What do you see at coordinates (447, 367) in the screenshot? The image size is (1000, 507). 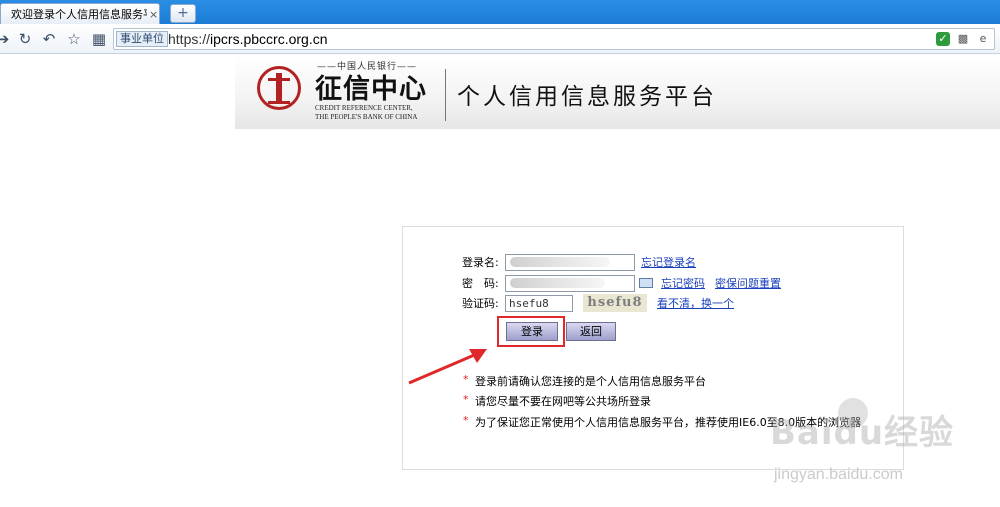 I see `annotation-arrow-icon` at bounding box center [447, 367].